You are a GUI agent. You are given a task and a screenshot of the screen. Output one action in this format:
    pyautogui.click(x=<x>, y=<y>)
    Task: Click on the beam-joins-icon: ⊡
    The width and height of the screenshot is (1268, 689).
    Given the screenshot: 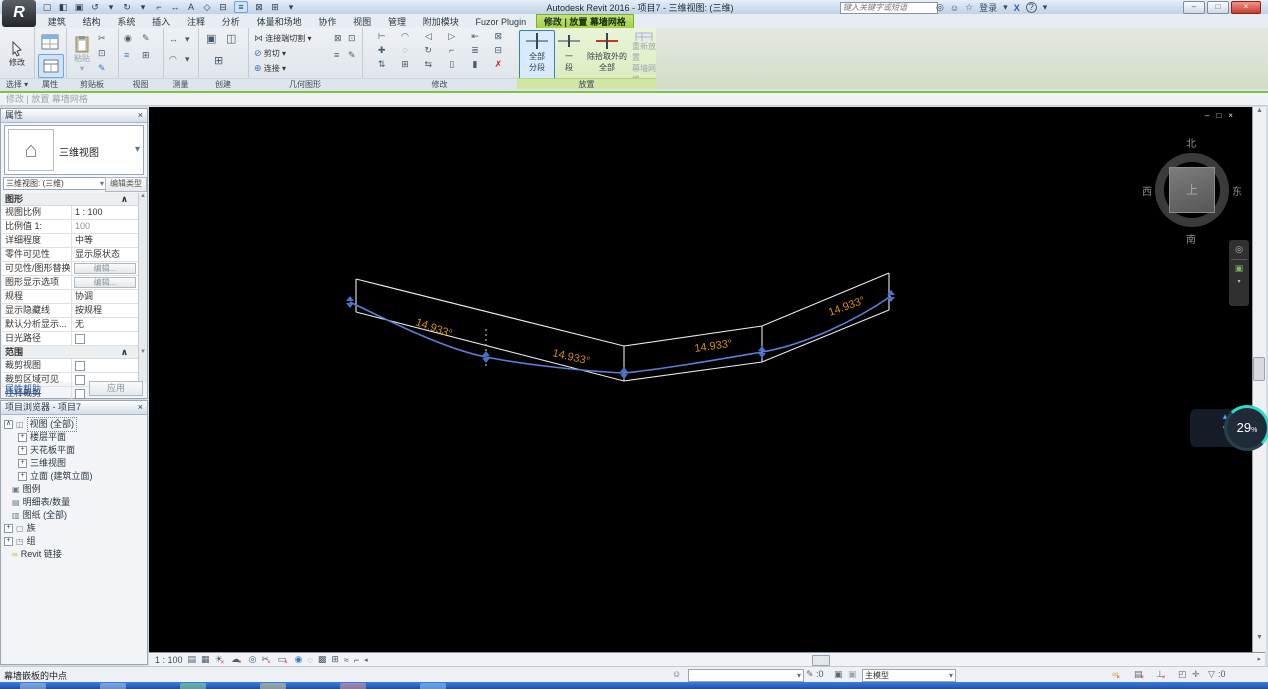 What is the action you would take?
    pyautogui.click(x=352, y=38)
    